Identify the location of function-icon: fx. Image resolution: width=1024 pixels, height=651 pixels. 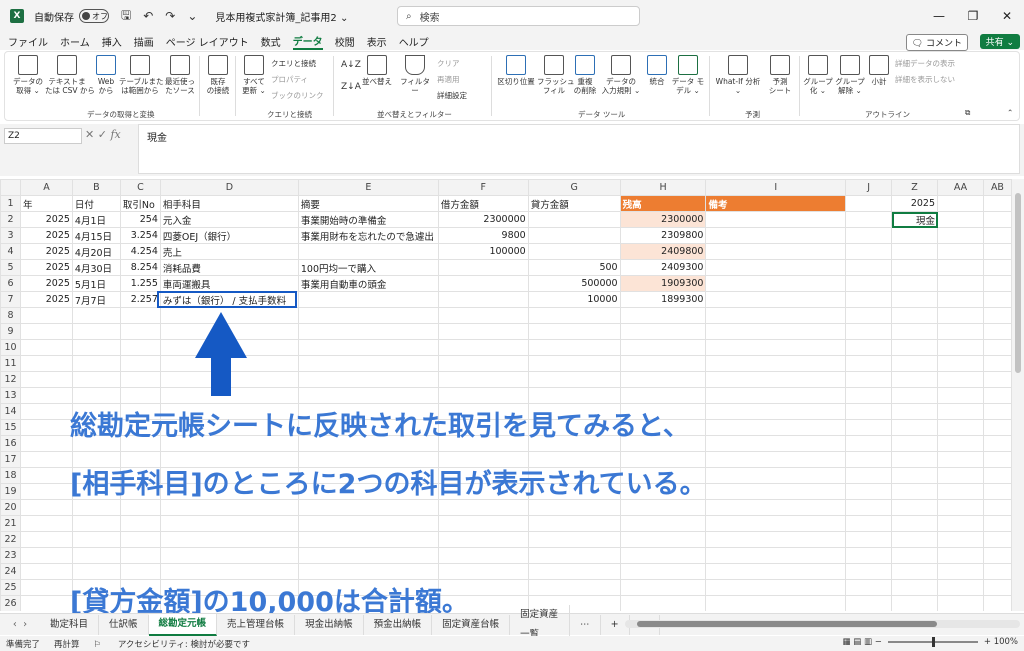
(115, 134).